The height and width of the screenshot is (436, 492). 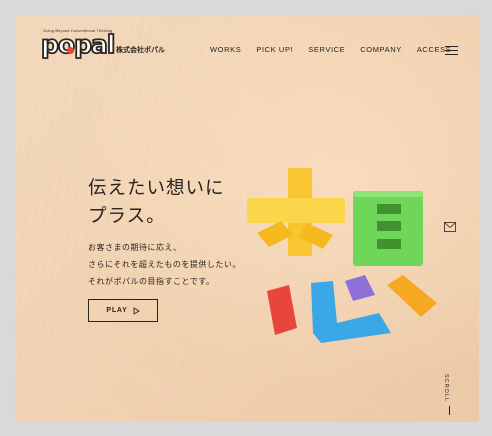 I want to click on scroll-line, so click(x=449, y=410).